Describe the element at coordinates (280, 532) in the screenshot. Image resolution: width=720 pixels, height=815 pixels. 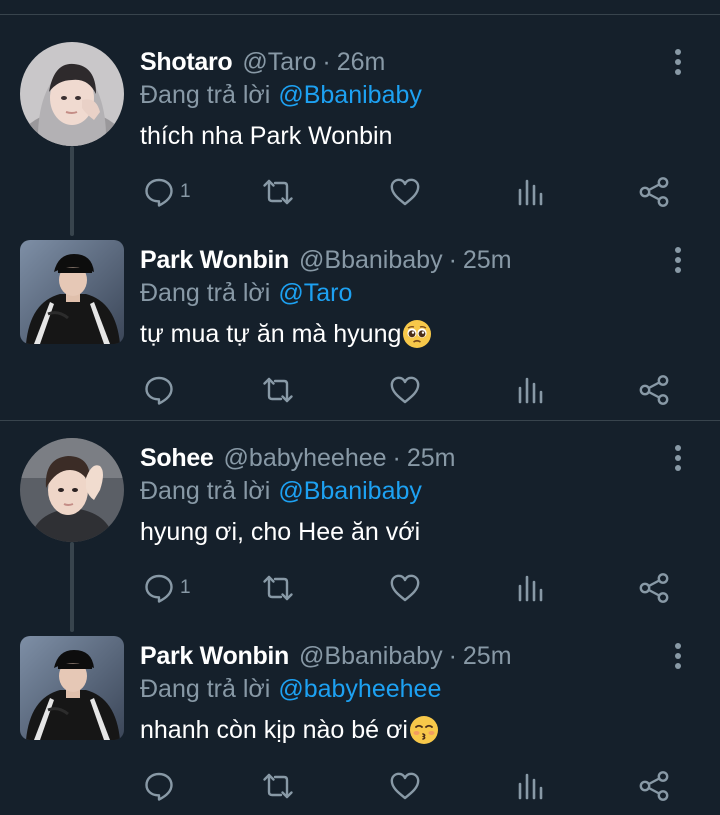
I see `tweet-text: hyung ơi, cho Hee ăn với` at that location.